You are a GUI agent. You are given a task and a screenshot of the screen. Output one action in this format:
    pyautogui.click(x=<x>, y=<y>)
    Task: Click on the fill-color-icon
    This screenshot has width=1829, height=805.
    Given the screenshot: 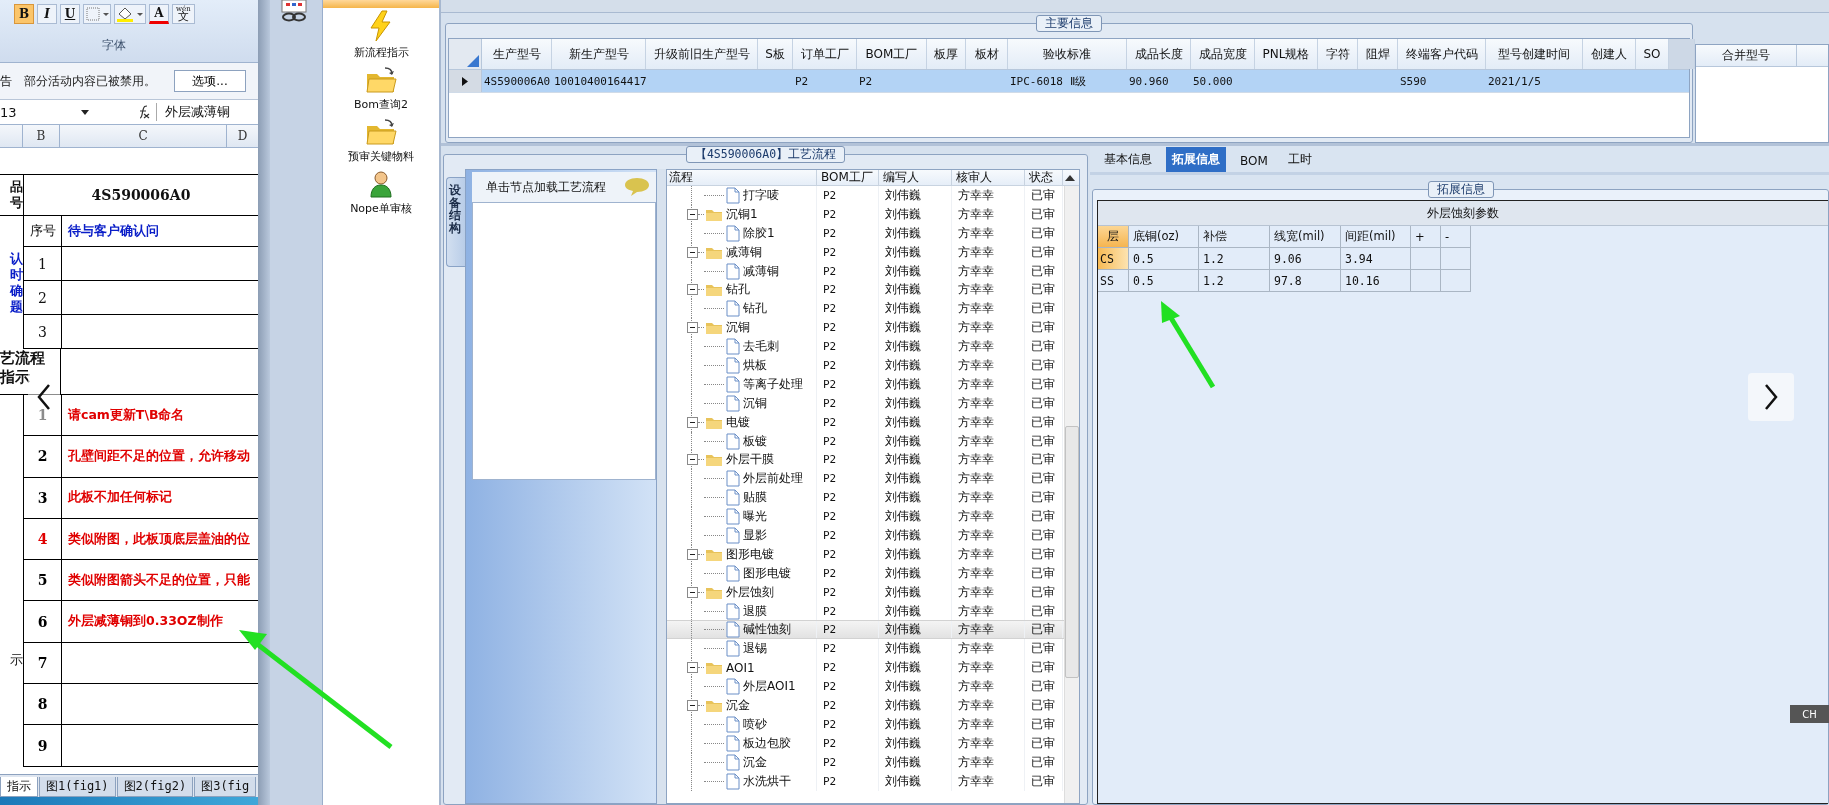 What is the action you would take?
    pyautogui.click(x=130, y=14)
    